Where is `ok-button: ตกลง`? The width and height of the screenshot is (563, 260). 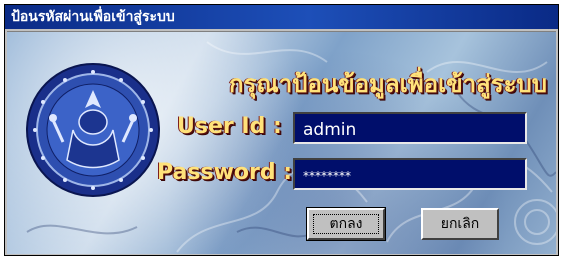 ok-button: ตกลง is located at coordinates (346, 224).